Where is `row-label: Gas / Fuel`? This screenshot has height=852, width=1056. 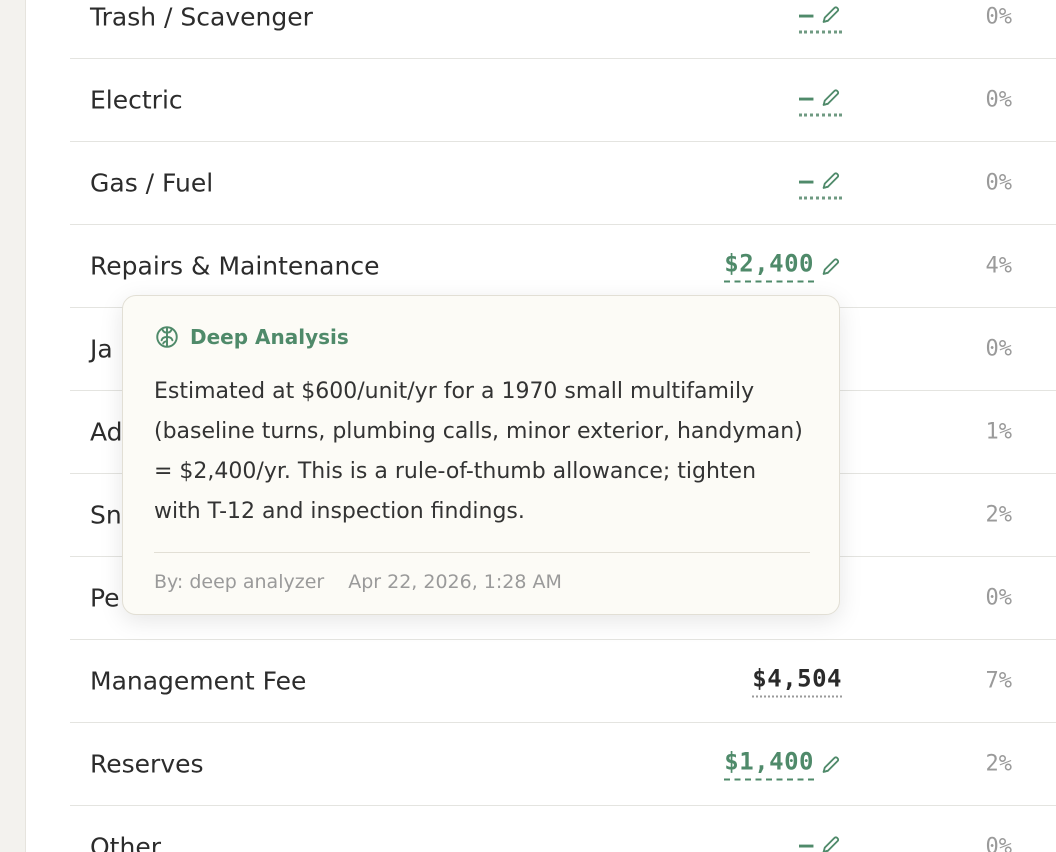
row-label: Gas / Fuel is located at coordinates (152, 183).